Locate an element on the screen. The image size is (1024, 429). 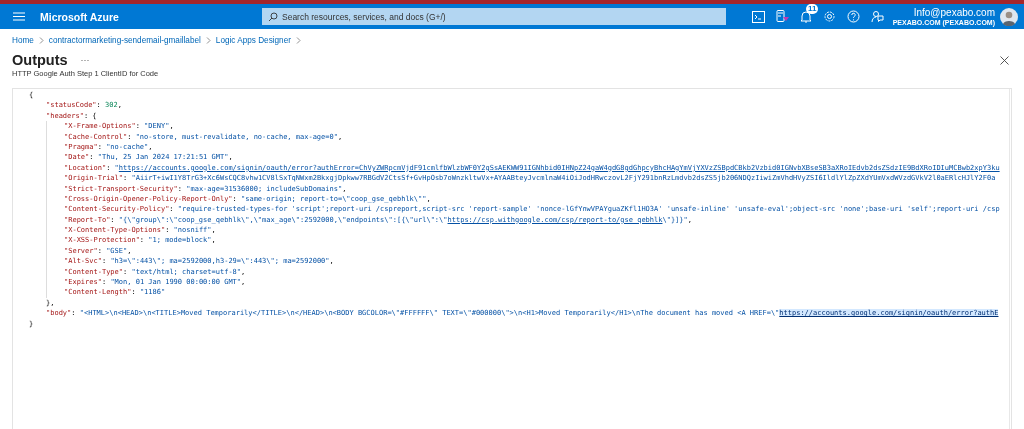
more-button: ··· is located at coordinates (85, 60).